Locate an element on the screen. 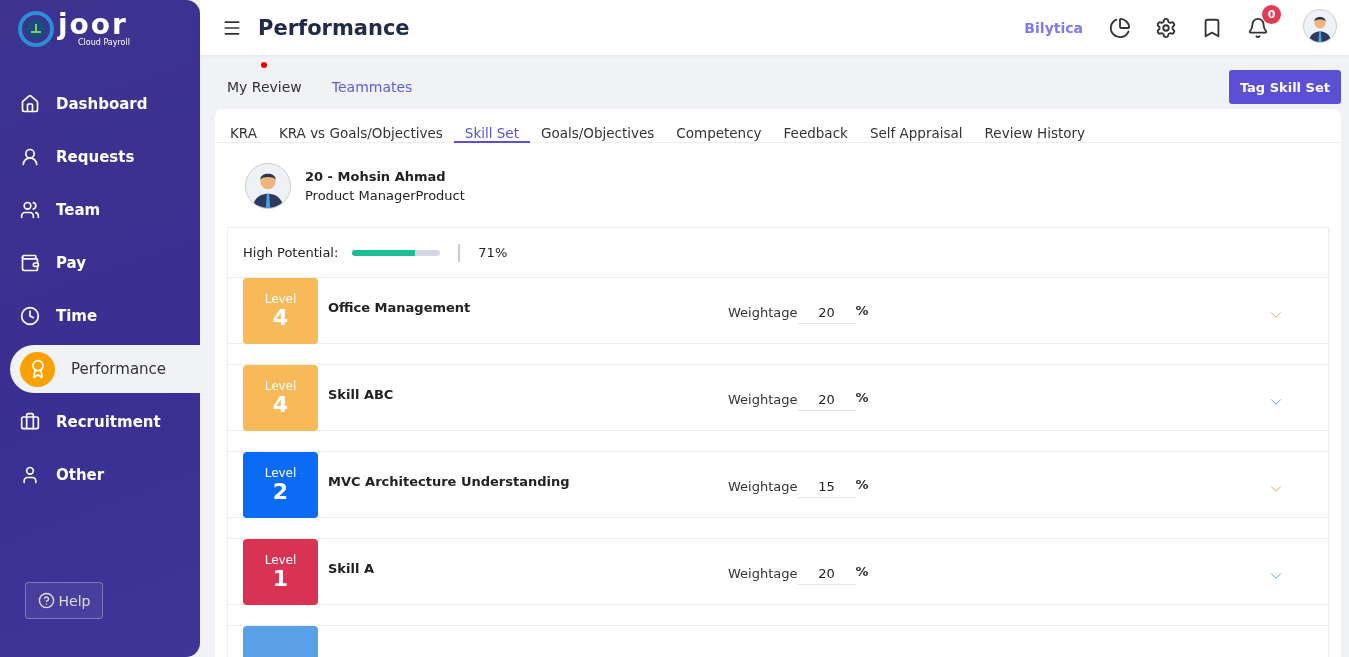 This screenshot has width=1349, height=657. help-button: Help is located at coordinates (64, 600).